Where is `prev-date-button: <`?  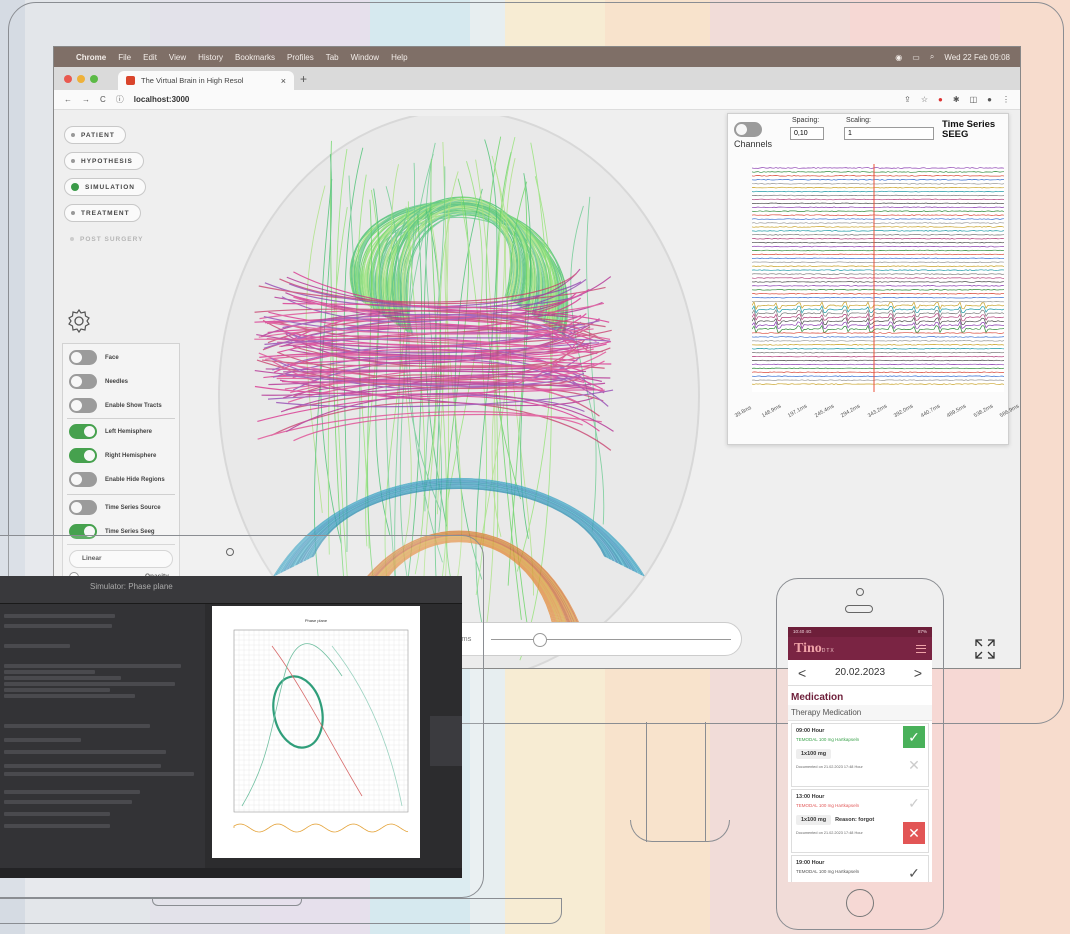
prev-date-button: < is located at coordinates (802, 673).